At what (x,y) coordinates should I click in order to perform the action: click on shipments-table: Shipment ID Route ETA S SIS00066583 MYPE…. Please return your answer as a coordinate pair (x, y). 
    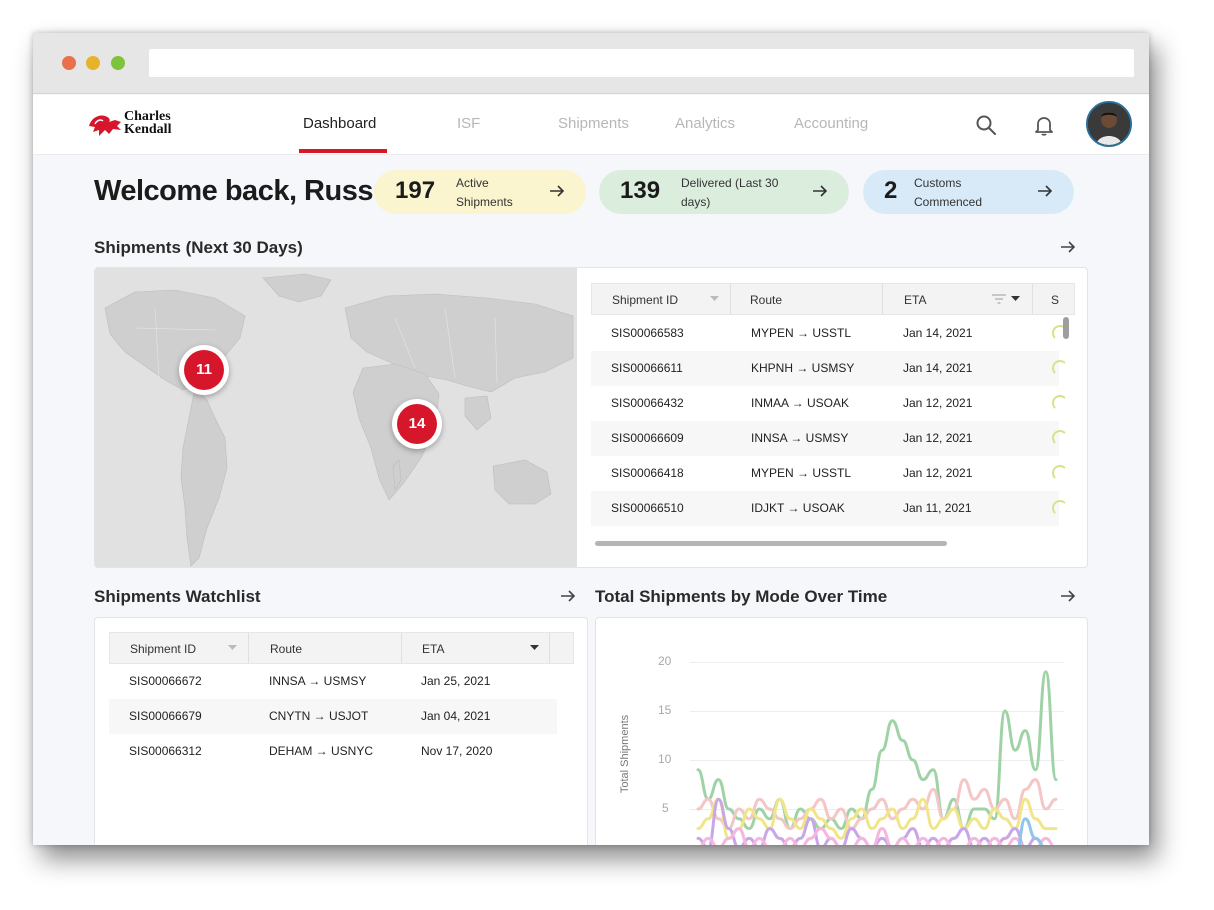
    Looking at the image, I should click on (833, 418).